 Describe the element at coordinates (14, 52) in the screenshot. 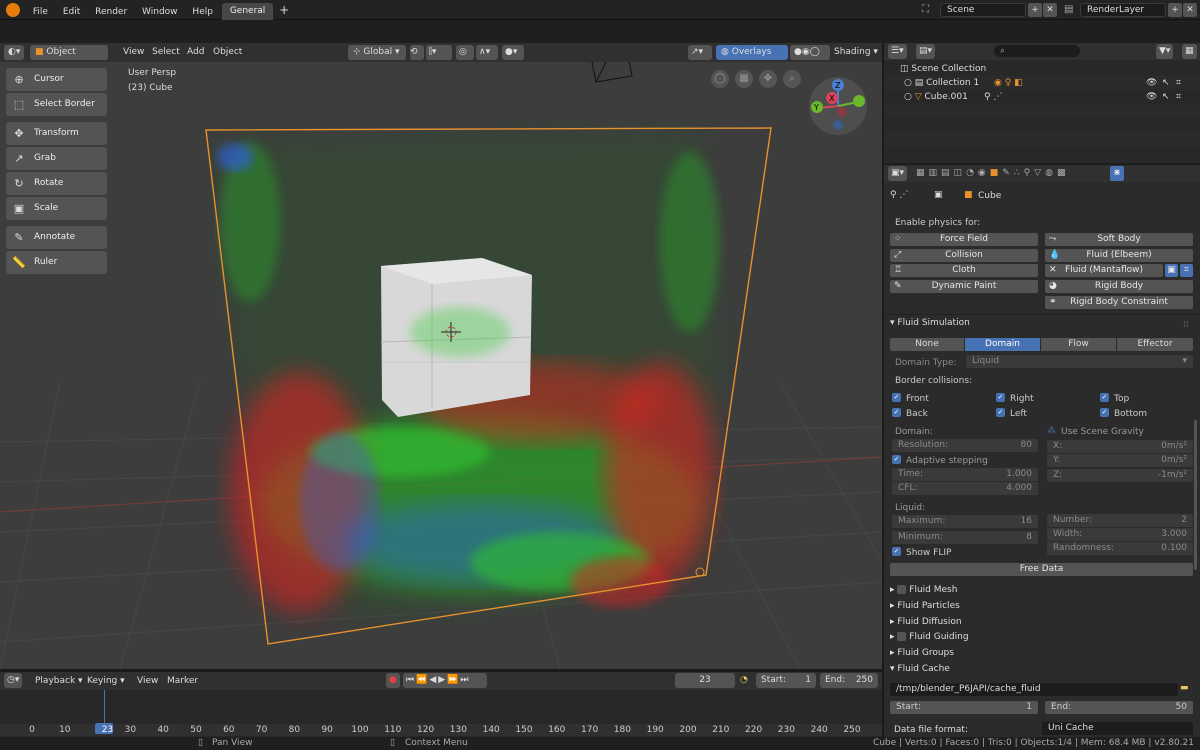

I see `editor-type-icon: ◐▾` at that location.